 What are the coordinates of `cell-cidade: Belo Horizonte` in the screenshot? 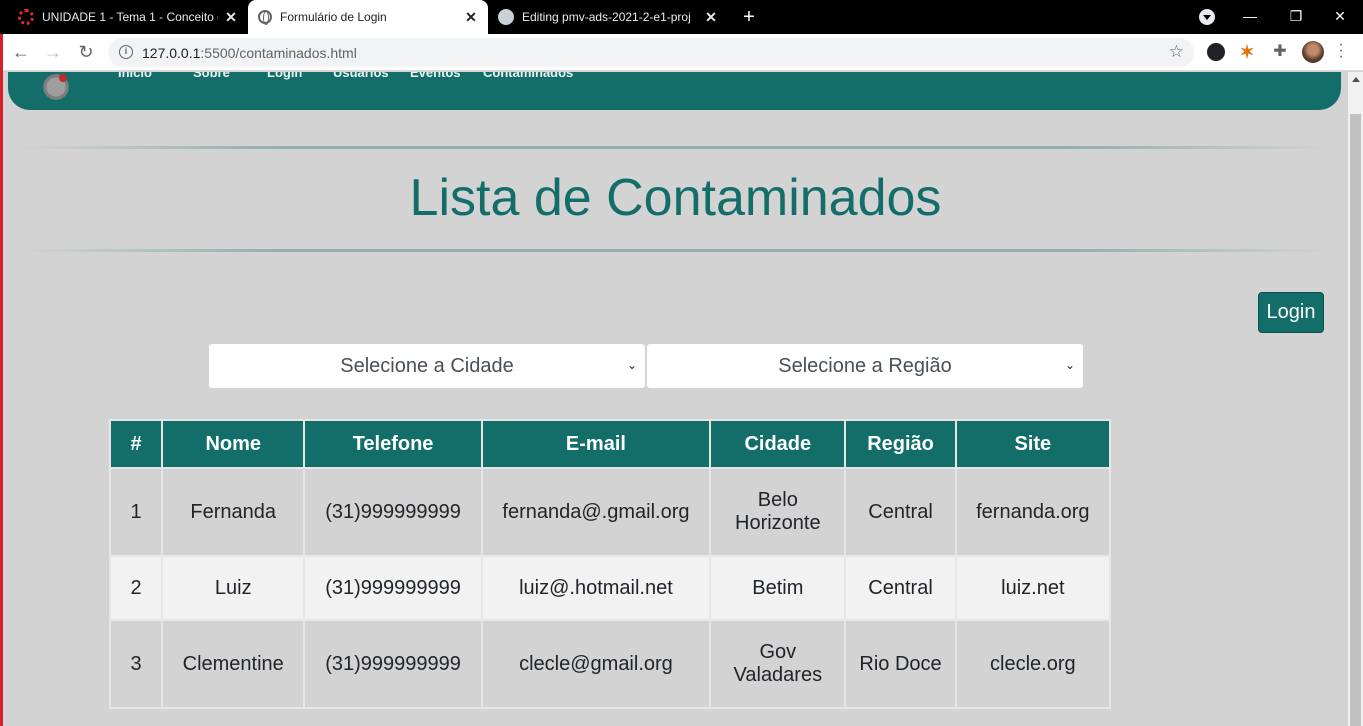 It's located at (778, 512).